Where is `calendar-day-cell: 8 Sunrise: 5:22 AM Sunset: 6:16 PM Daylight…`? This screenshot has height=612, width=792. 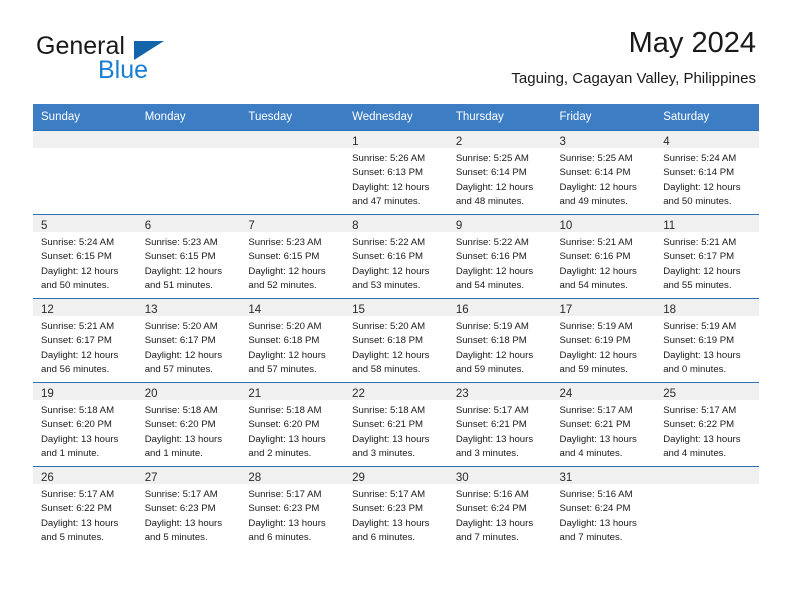 calendar-day-cell: 8 Sunrise: 5:22 AM Sunset: 6:16 PM Daylight… is located at coordinates (396, 256).